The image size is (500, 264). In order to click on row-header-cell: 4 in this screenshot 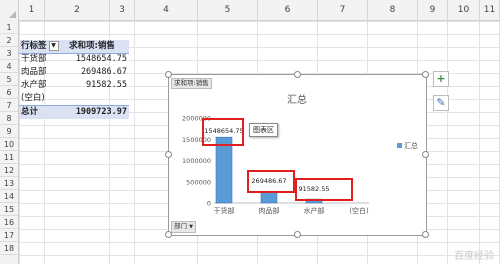, I will do `click(9, 66)`.